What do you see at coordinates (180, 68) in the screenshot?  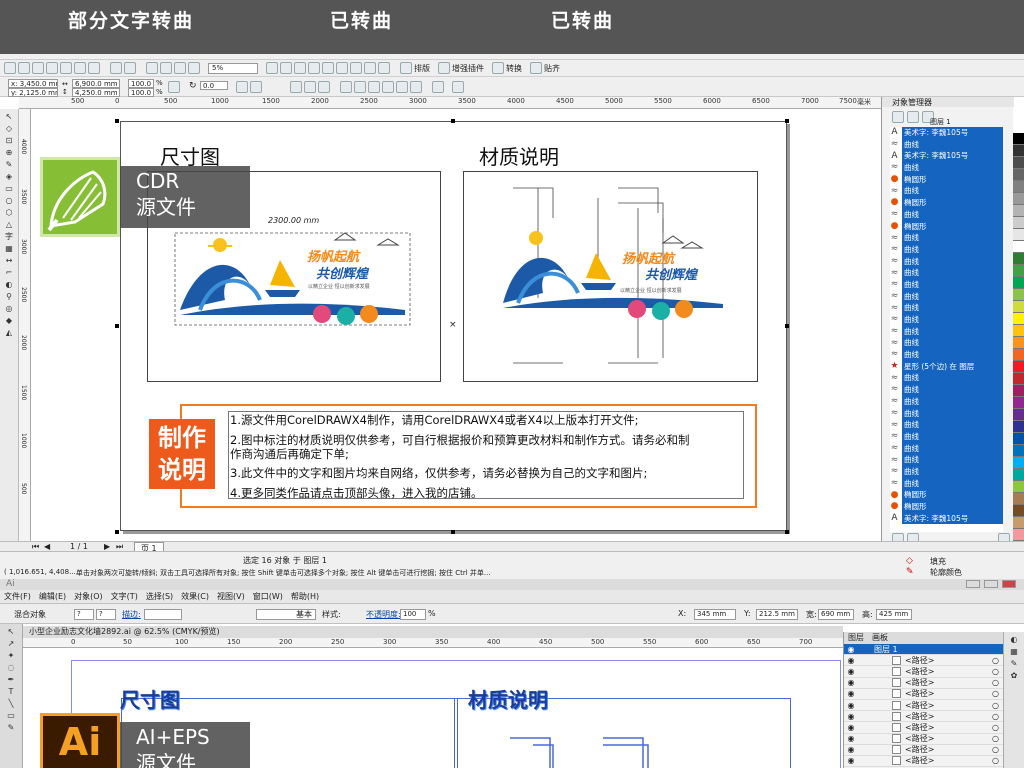 I see `publish-icon` at bounding box center [180, 68].